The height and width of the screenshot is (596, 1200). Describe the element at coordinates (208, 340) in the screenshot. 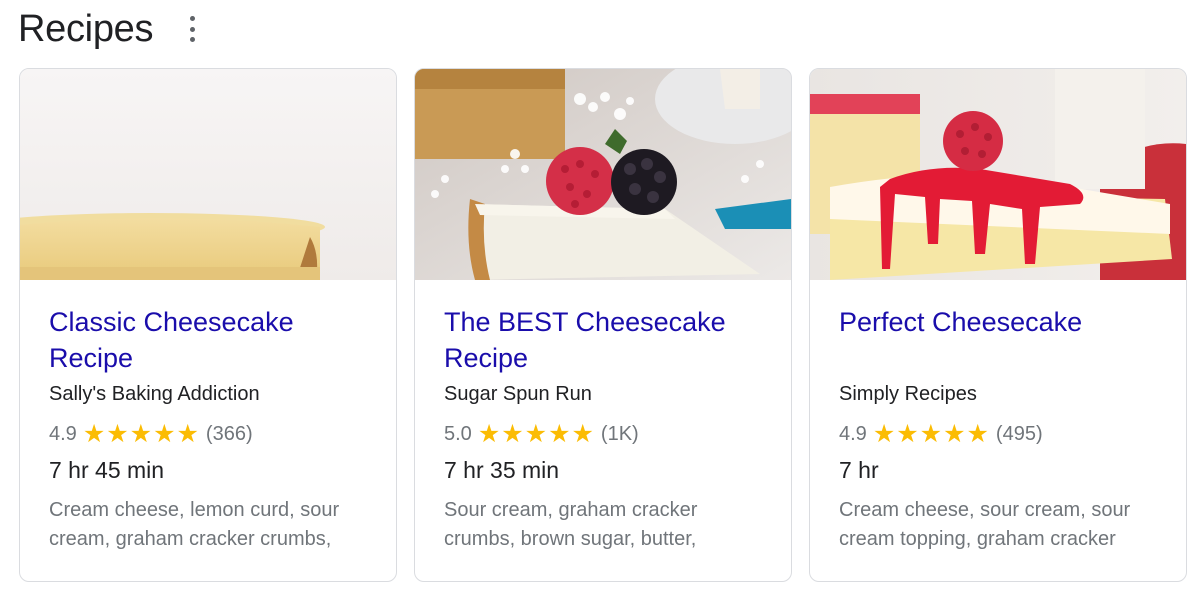

I see `recipe-title-link: Classic Cheesecake Recipe` at that location.